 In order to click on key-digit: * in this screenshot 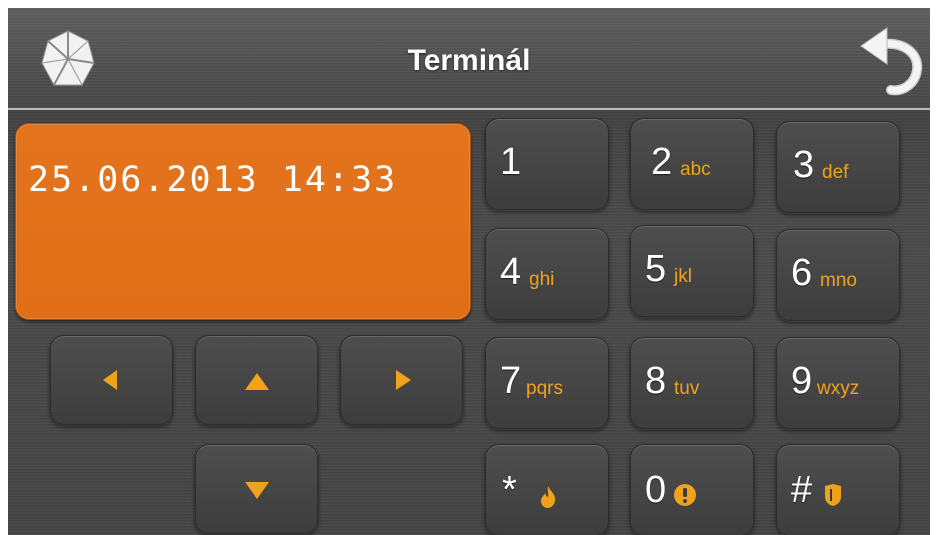, I will do `click(509, 490)`.